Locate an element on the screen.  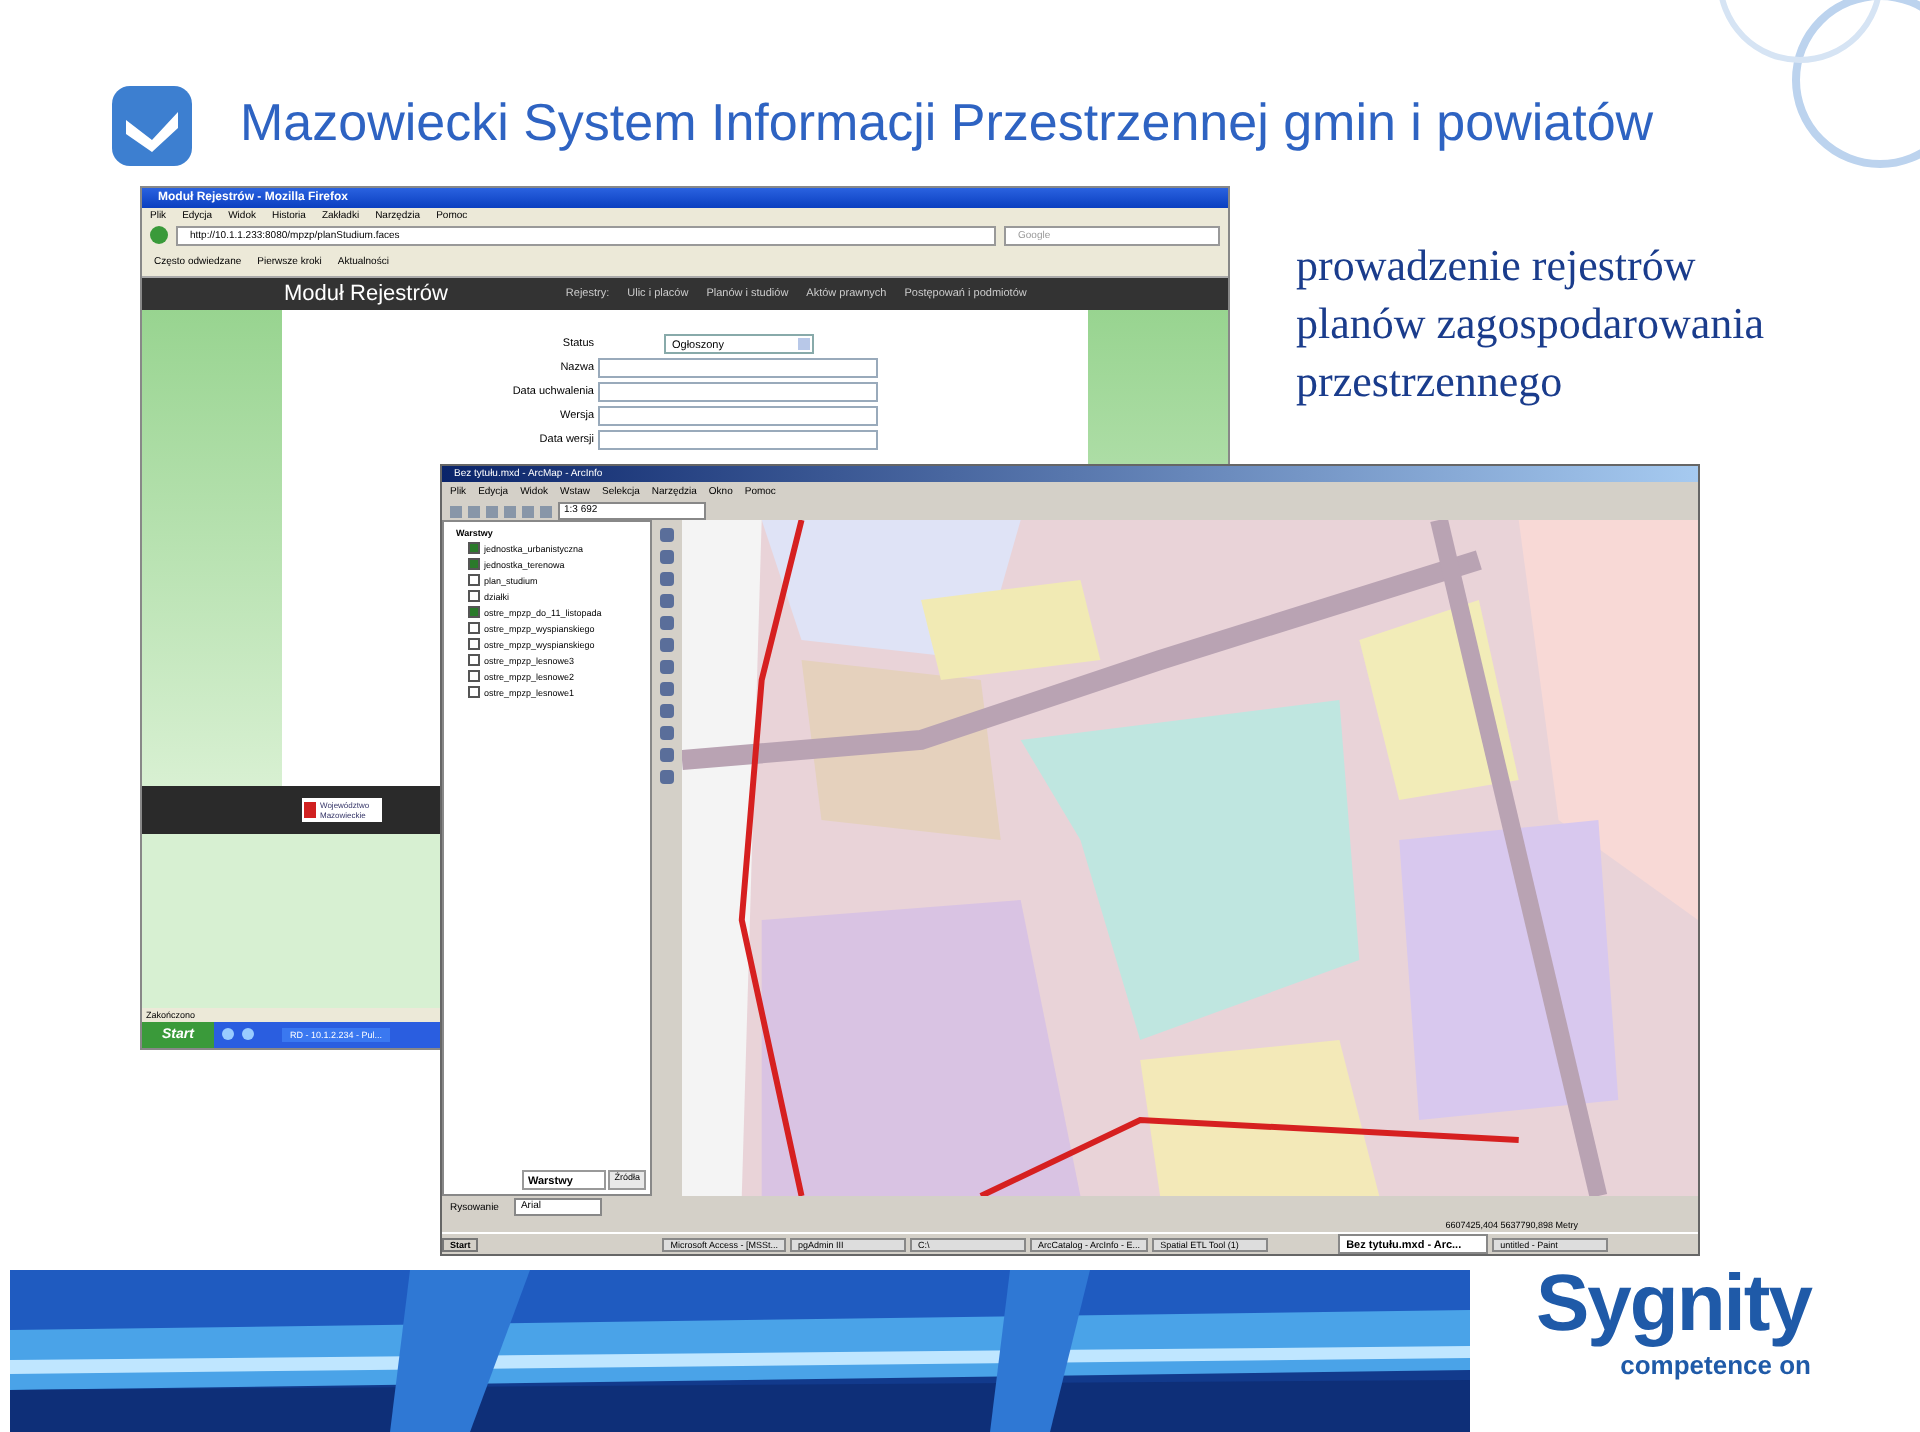
brand-logo: Sygnity is located at coordinates (1673, 1305).